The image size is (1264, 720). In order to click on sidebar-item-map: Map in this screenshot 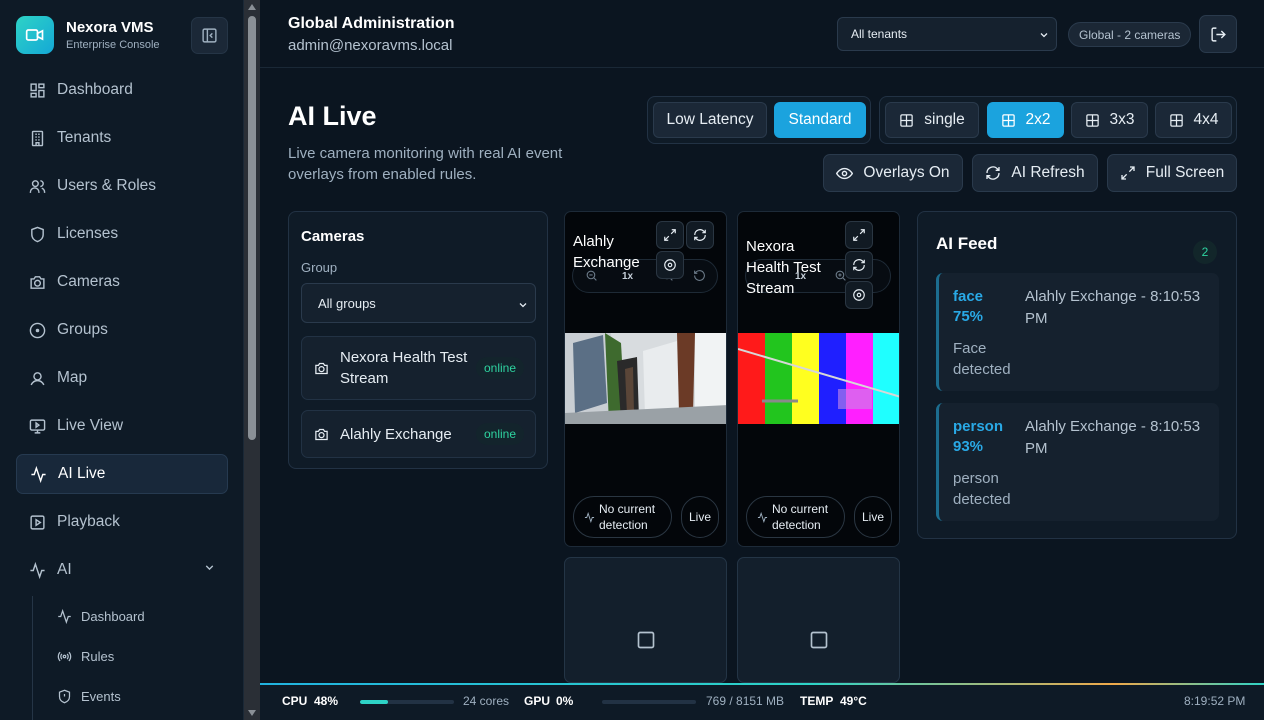, I will do `click(122, 378)`.